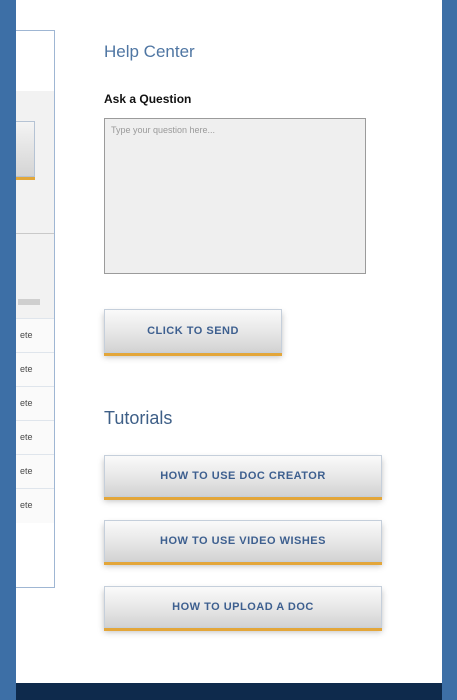 This screenshot has width=457, height=700. What do you see at coordinates (138, 418) in the screenshot?
I see `tutorials-title: Tutorials` at bounding box center [138, 418].